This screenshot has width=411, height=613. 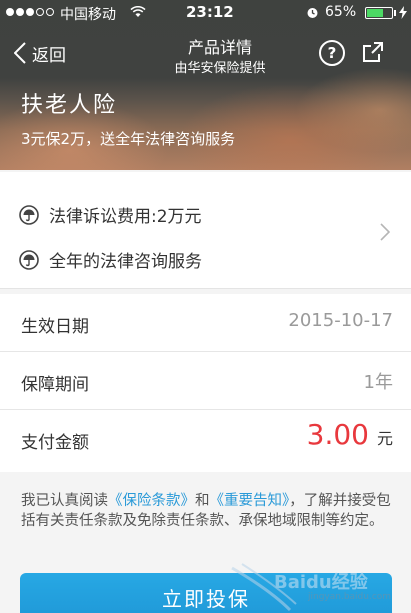 I want to click on navigation-bar: 返回 产品详情 由华安保险提供 ?, so click(x=205, y=54).